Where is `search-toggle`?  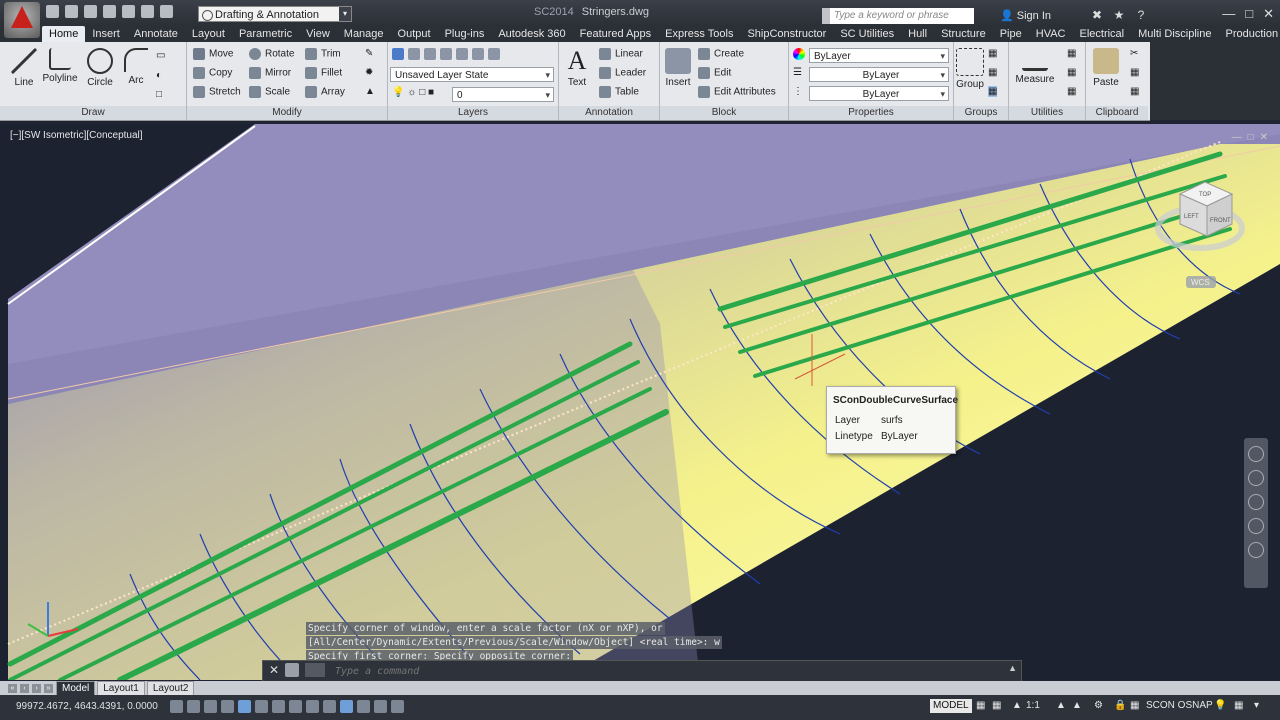
search-toggle is located at coordinates (826, 16).